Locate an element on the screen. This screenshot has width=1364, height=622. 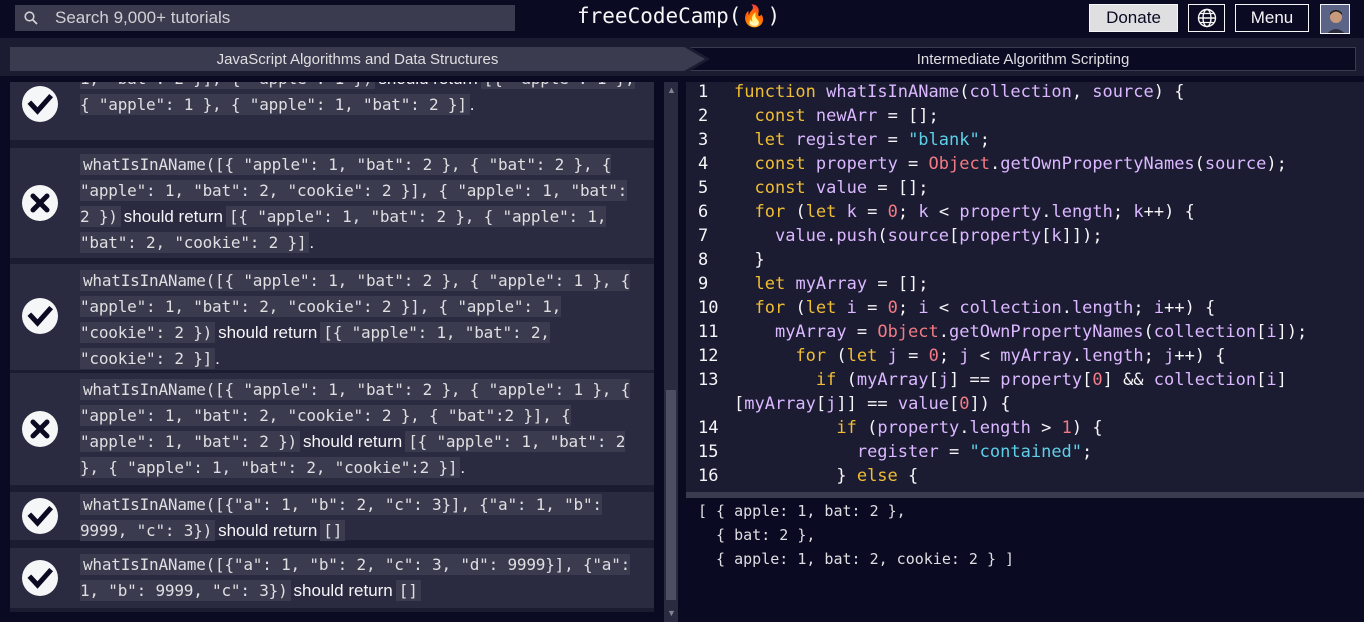
line-number: 8 is located at coordinates (703, 260).